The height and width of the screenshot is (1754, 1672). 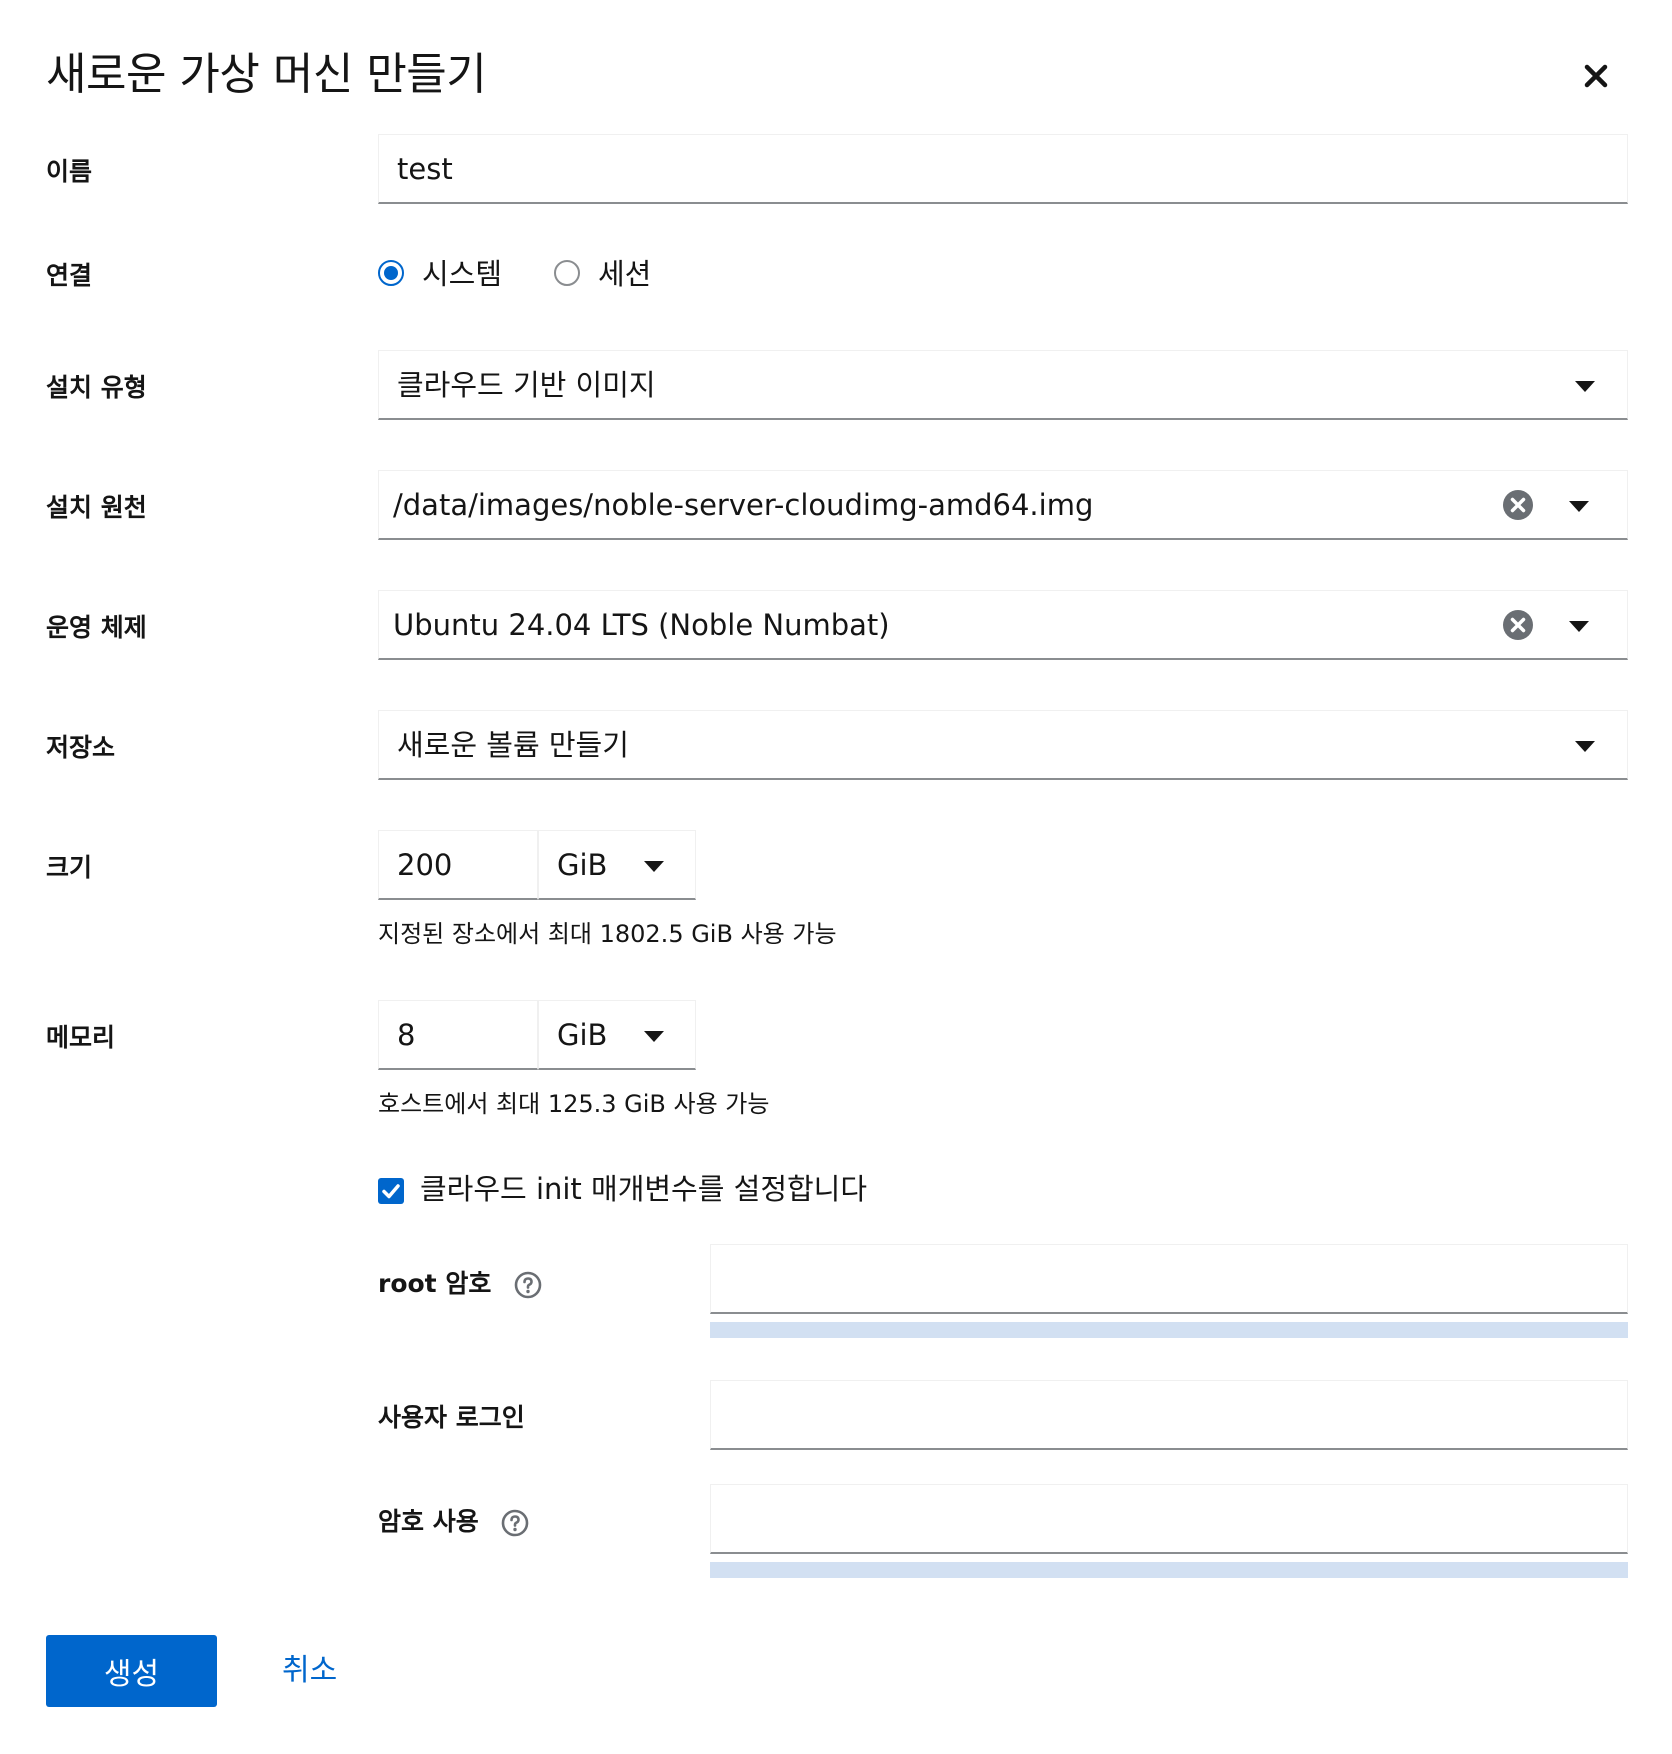 I want to click on memory-unit: GiB, so click(x=582, y=1035).